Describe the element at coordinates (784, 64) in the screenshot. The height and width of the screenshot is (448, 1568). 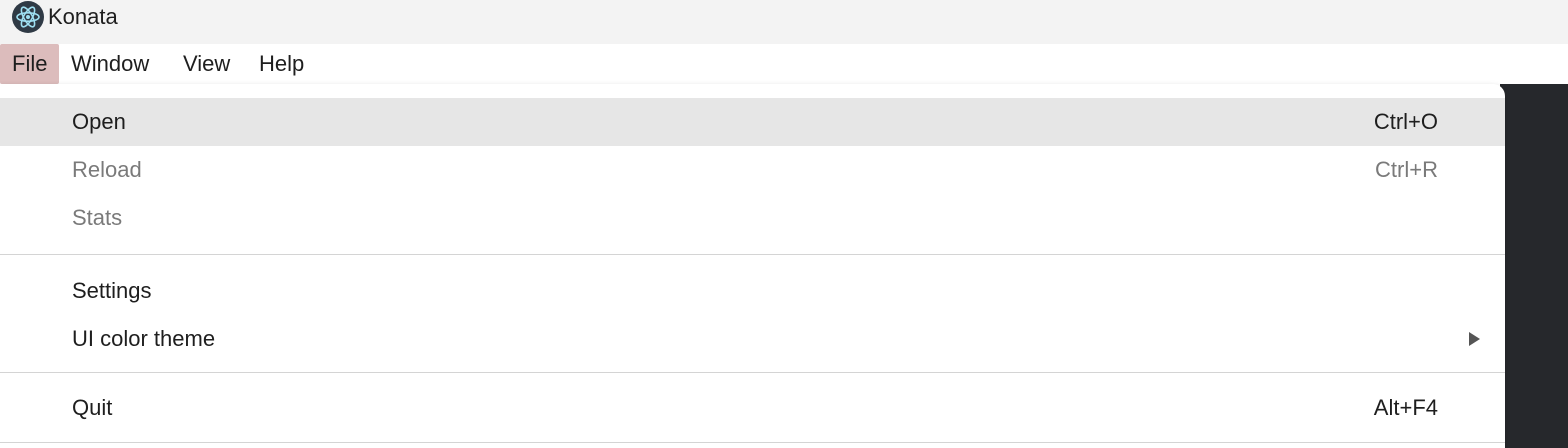
I see `menu-bar: File Window View Help` at that location.